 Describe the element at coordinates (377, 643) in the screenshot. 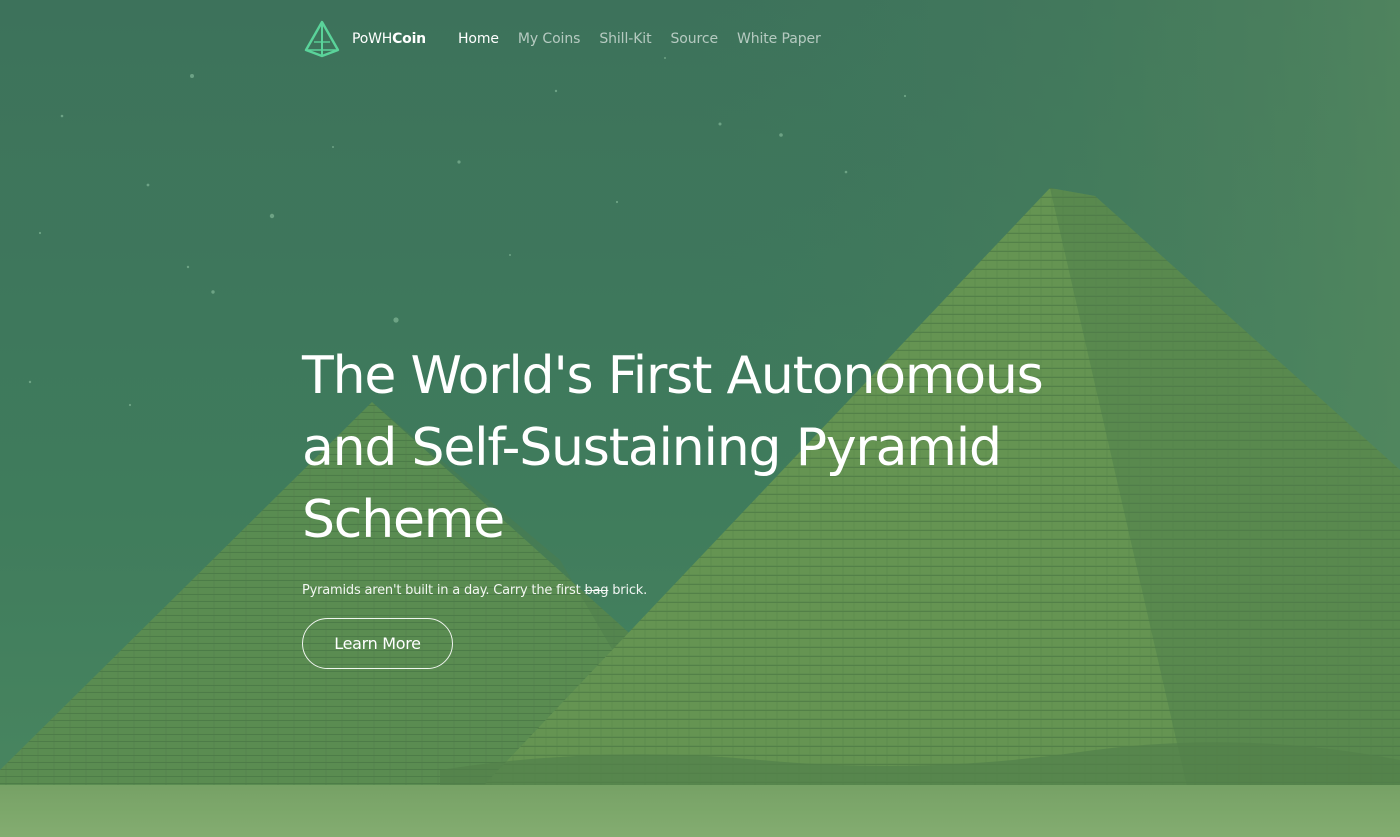

I see `learn-more-button: Learn More` at that location.